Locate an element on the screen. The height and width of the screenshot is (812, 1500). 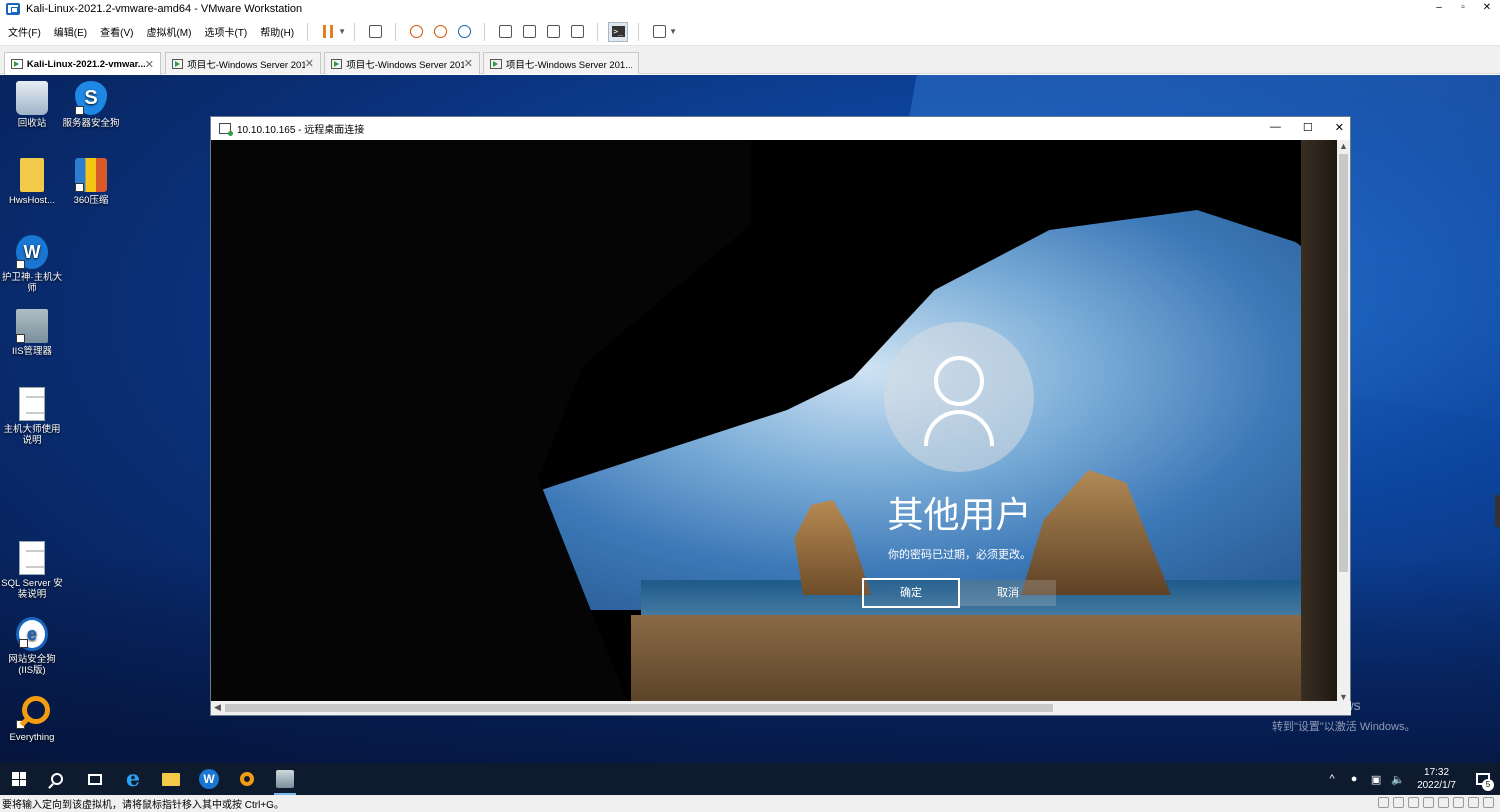
sound-card-icon is located at coordinates (1443, 802).